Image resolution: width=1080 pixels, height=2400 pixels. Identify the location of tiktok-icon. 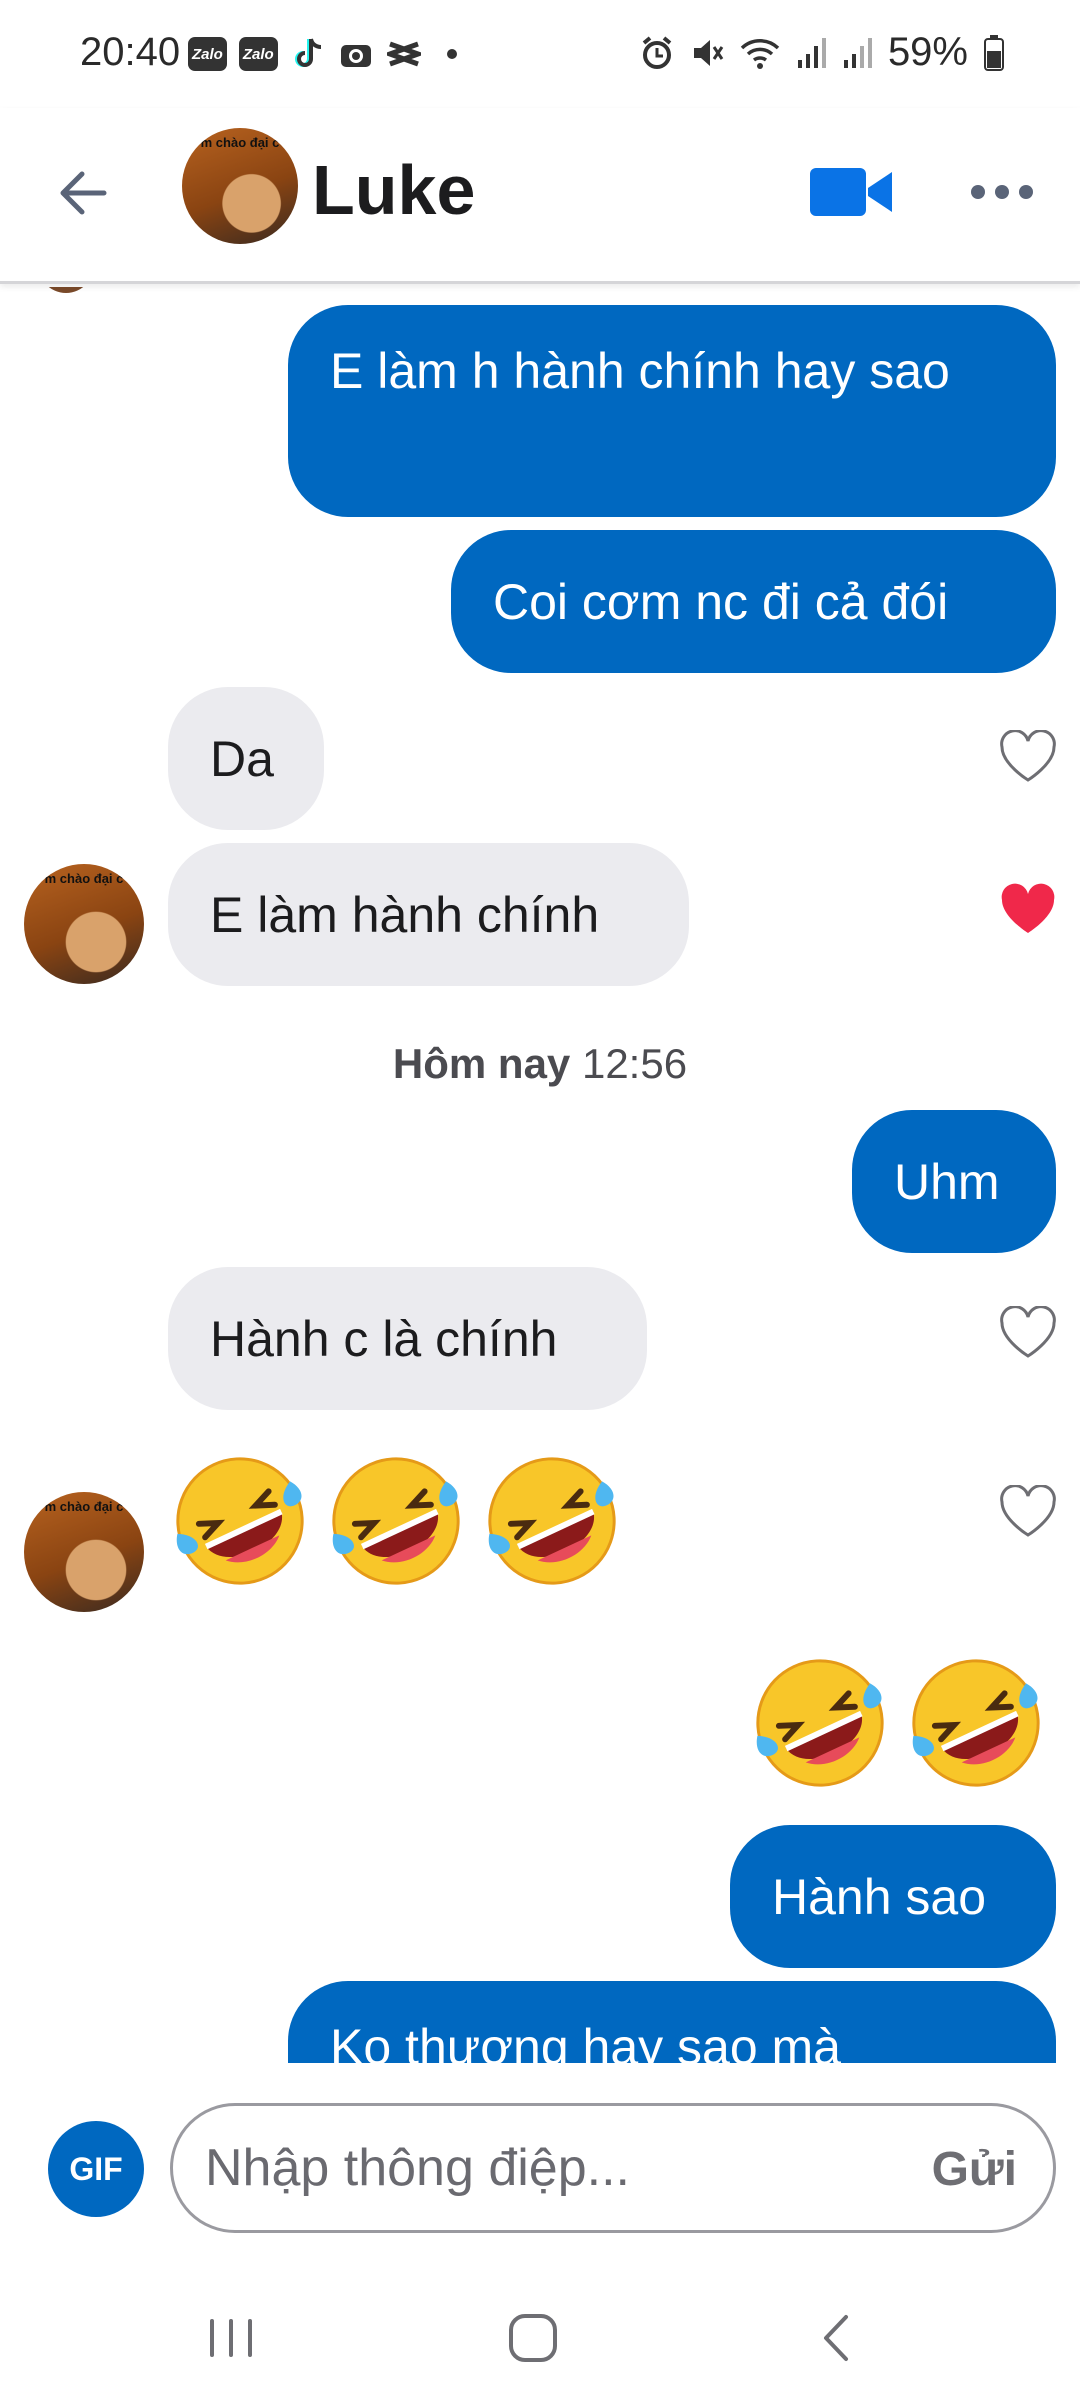
(308, 54).